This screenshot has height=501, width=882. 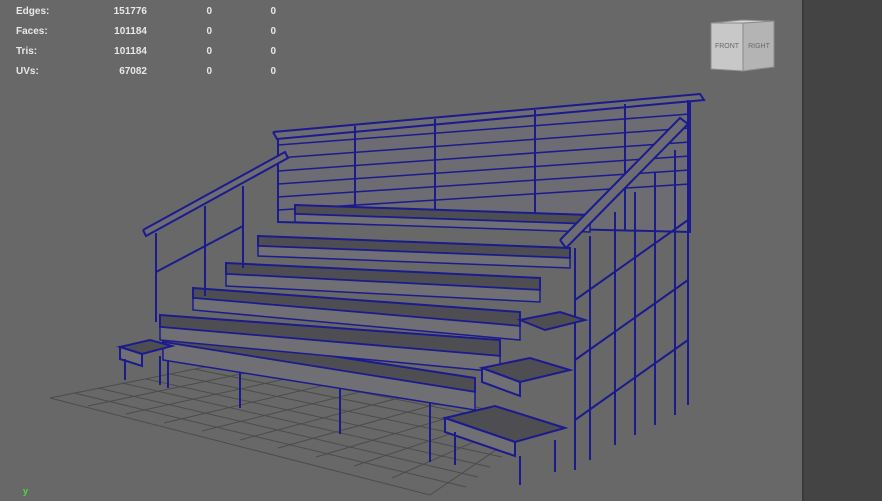 What do you see at coordinates (842, 250) in the screenshot?
I see `side-panel` at bounding box center [842, 250].